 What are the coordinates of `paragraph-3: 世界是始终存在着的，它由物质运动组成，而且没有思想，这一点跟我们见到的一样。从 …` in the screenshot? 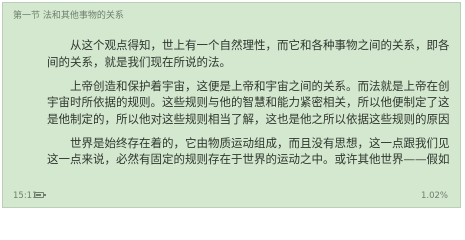 It's located at (237, 151).